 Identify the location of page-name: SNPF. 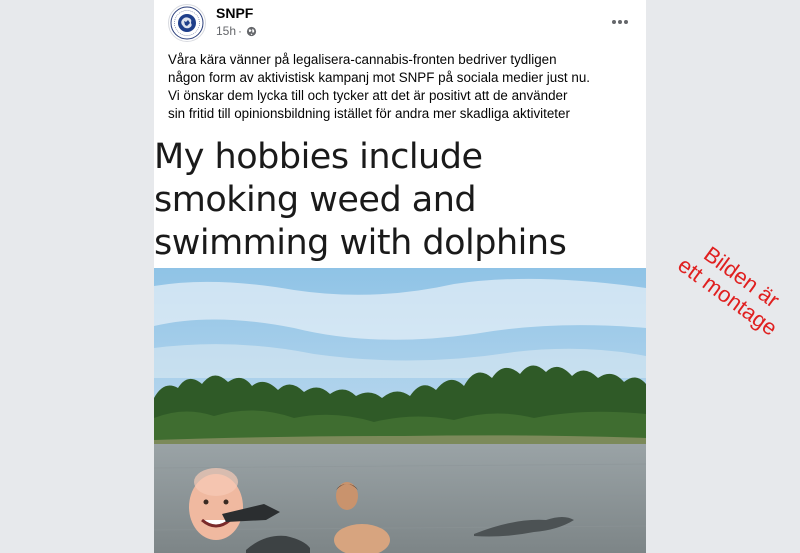
(234, 13).